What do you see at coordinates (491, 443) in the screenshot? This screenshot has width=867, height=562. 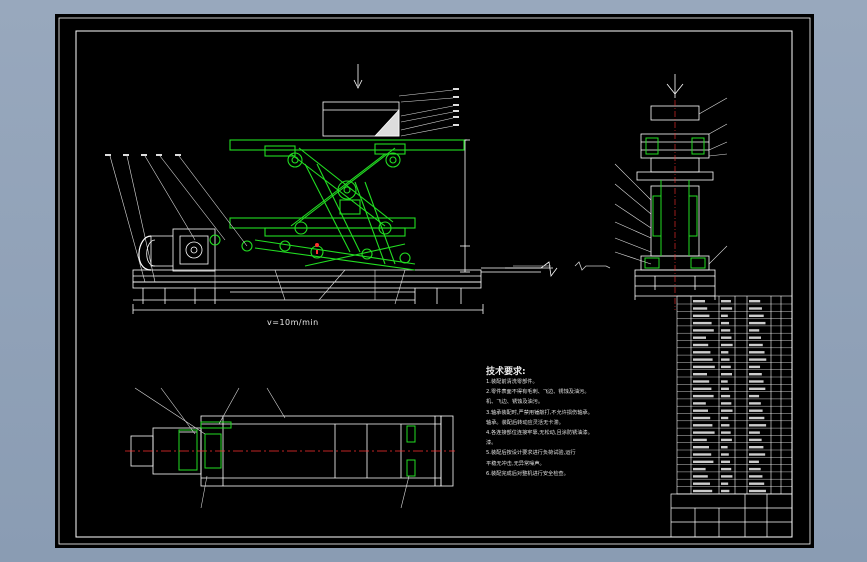 I see `tech-note-line: 漆。` at bounding box center [491, 443].